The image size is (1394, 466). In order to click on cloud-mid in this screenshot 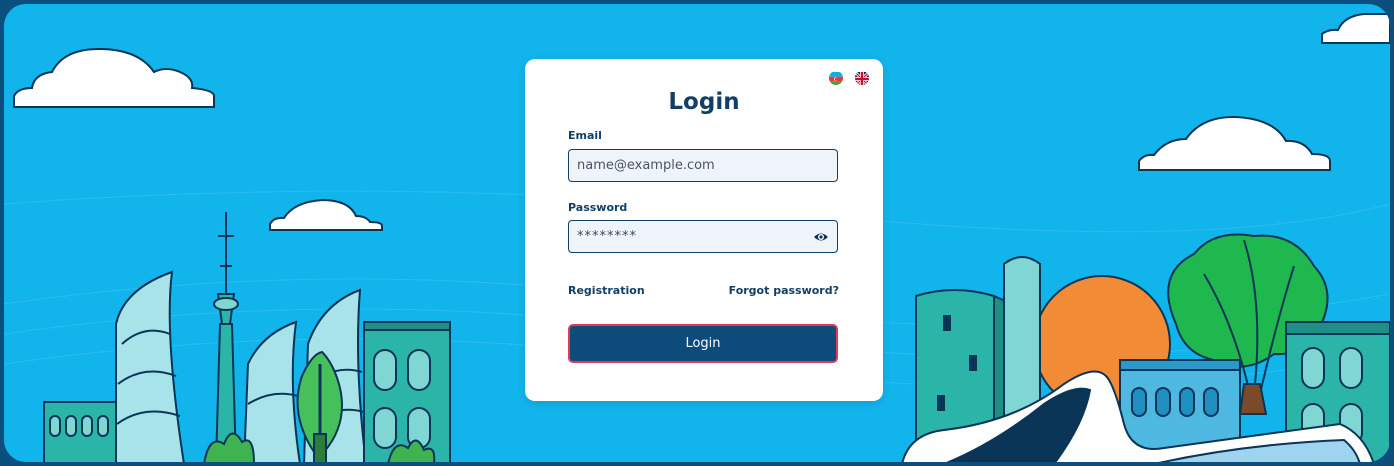, I will do `click(326, 214)`.